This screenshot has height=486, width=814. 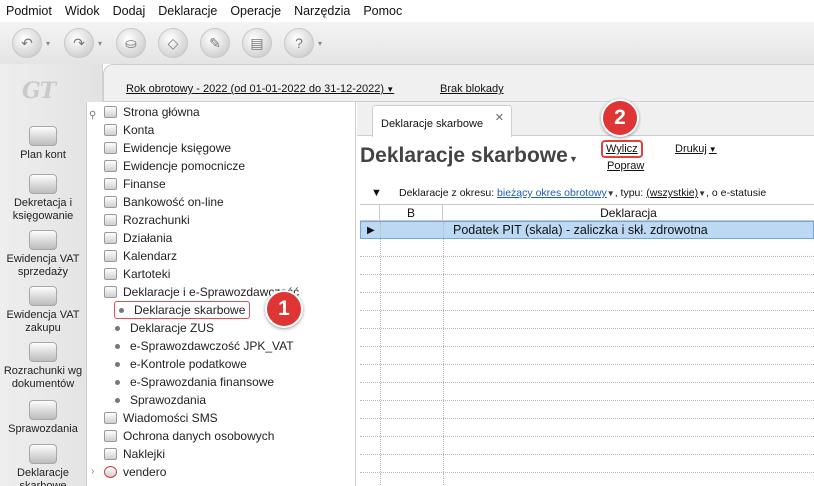 What do you see at coordinates (140, 256) in the screenshot?
I see `tree-item-kalendarz: Kalendarz` at bounding box center [140, 256].